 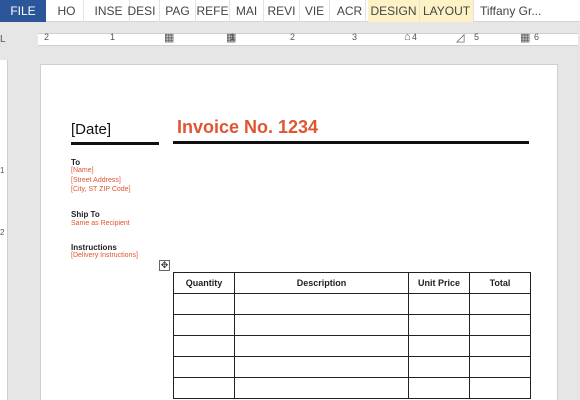 I want to click on vertical-ruler-number: 1, so click(x=2, y=170).